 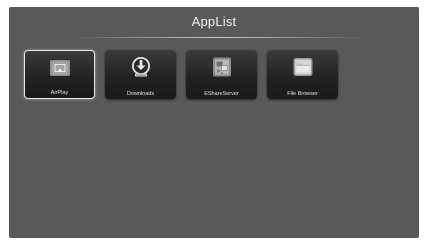 I want to click on app-tile-airplay: AirPlay, so click(x=59, y=74).